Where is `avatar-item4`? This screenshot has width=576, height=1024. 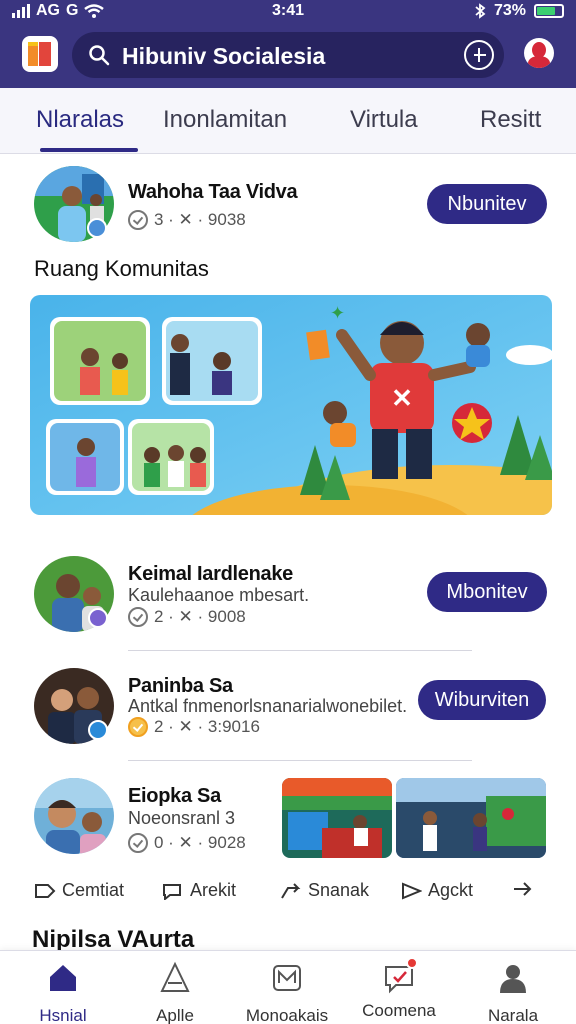
avatar-item4 is located at coordinates (74, 816).